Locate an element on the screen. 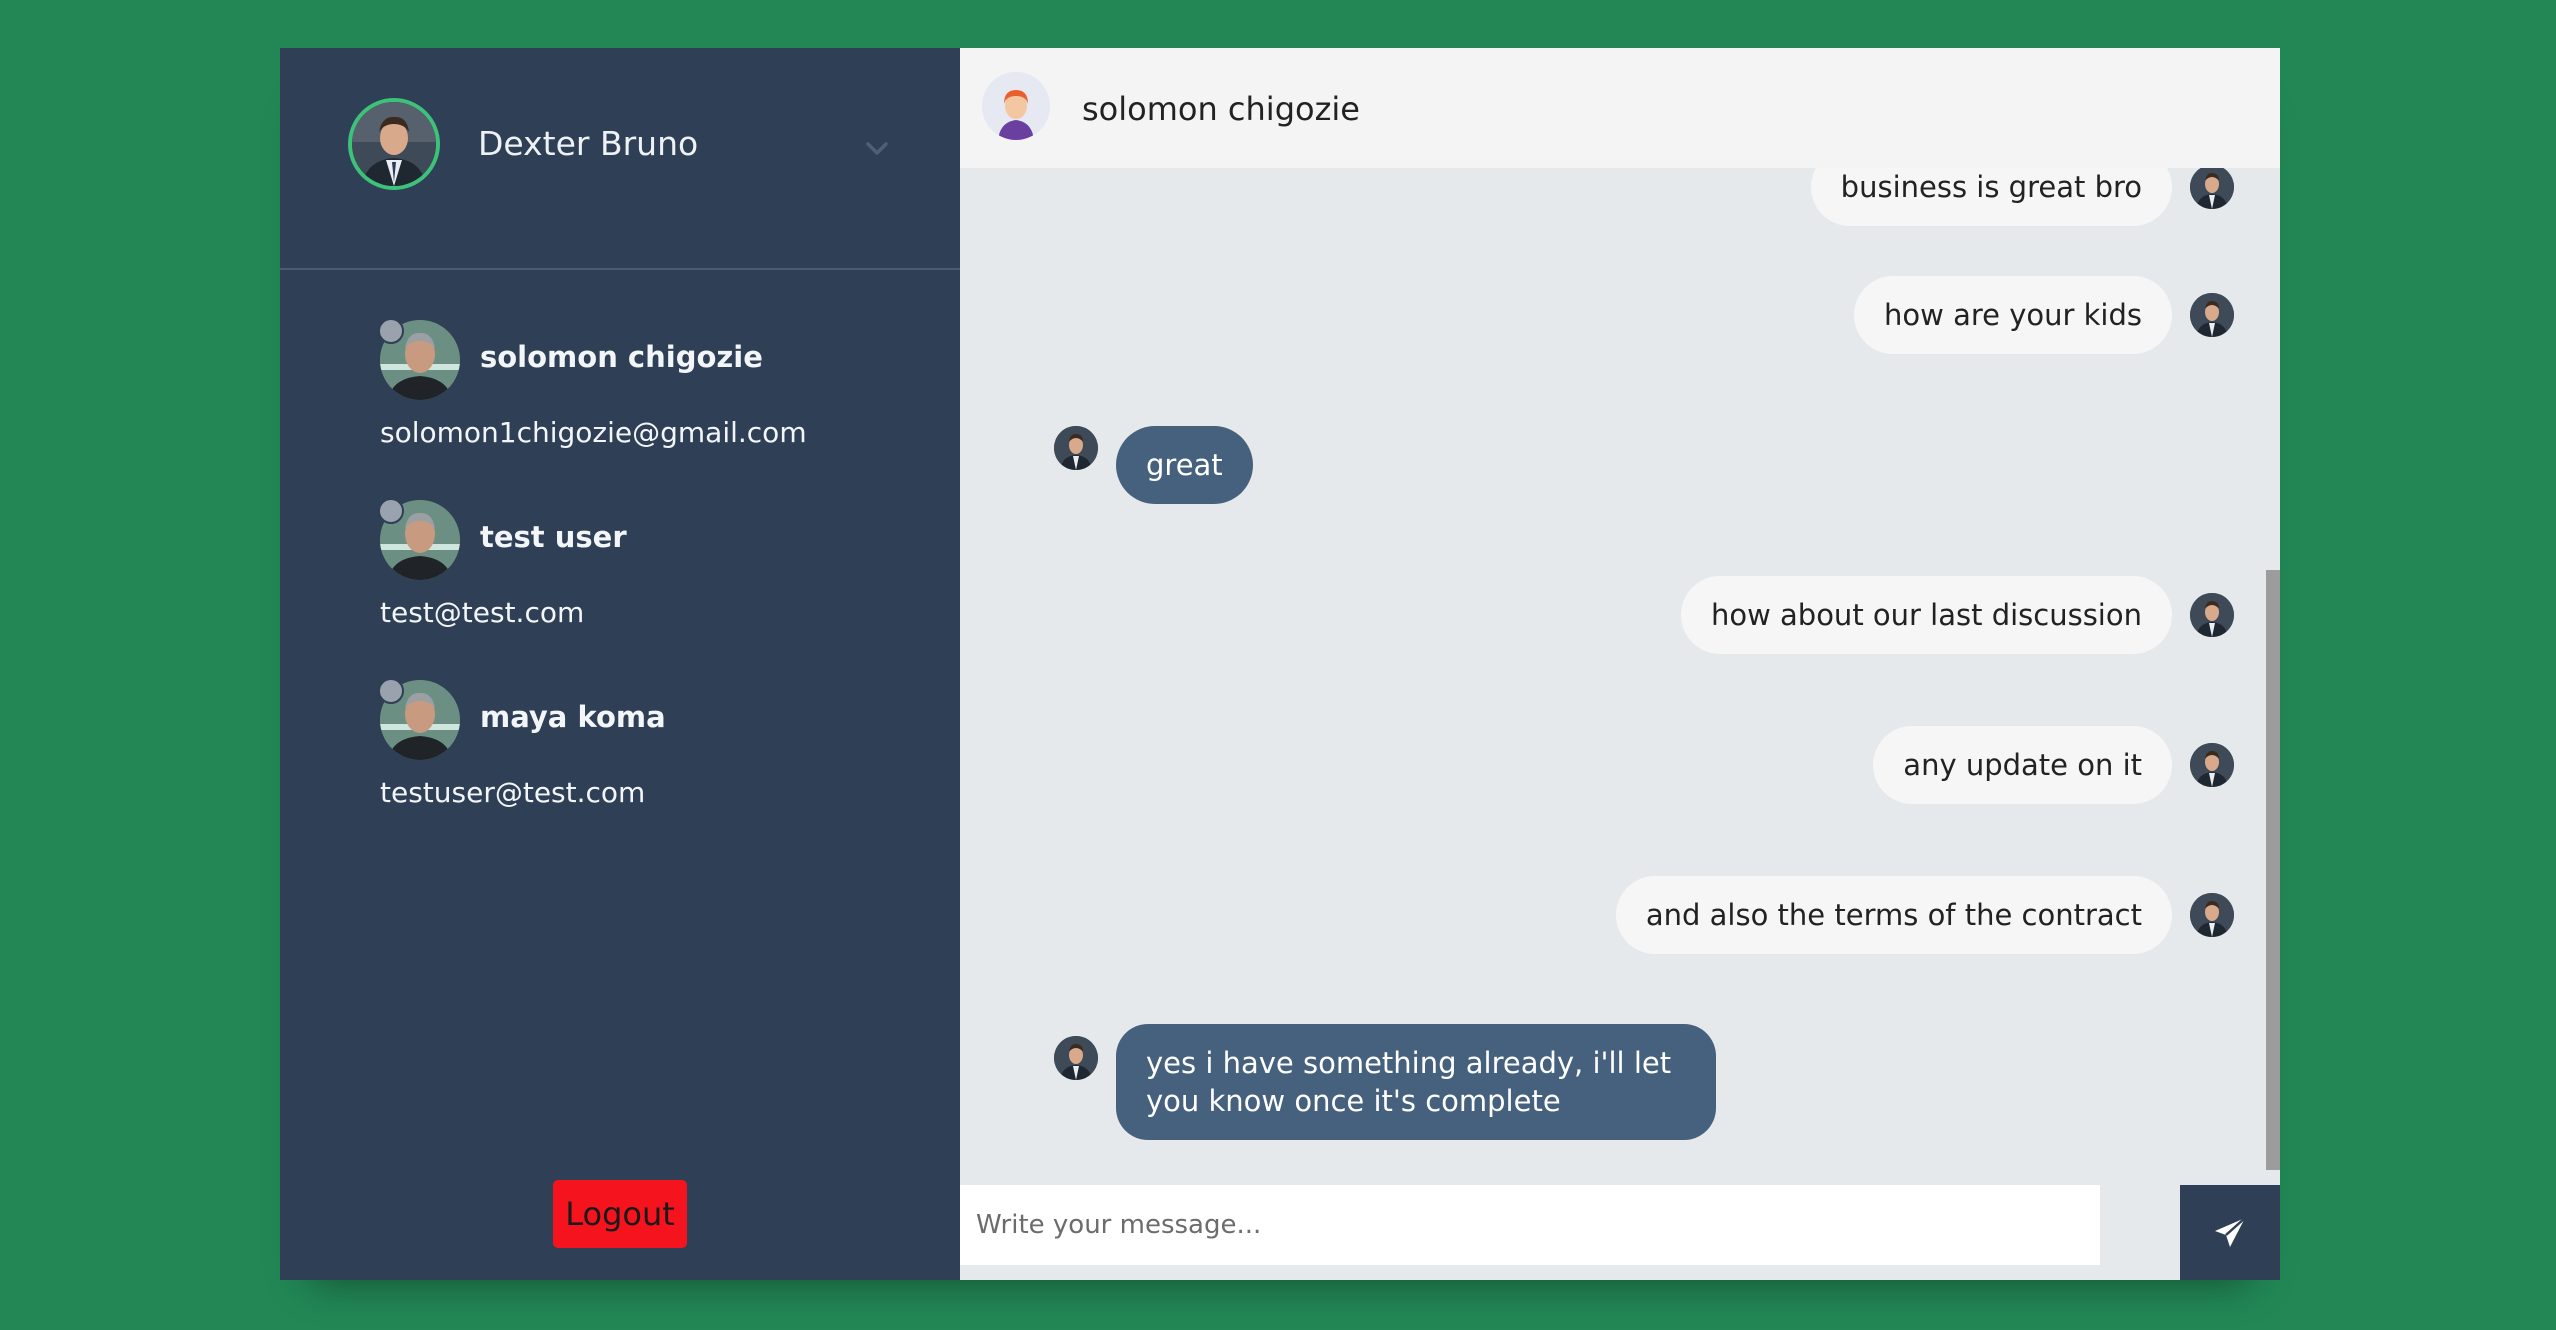  paper-plane-icon is located at coordinates (2230, 1231).